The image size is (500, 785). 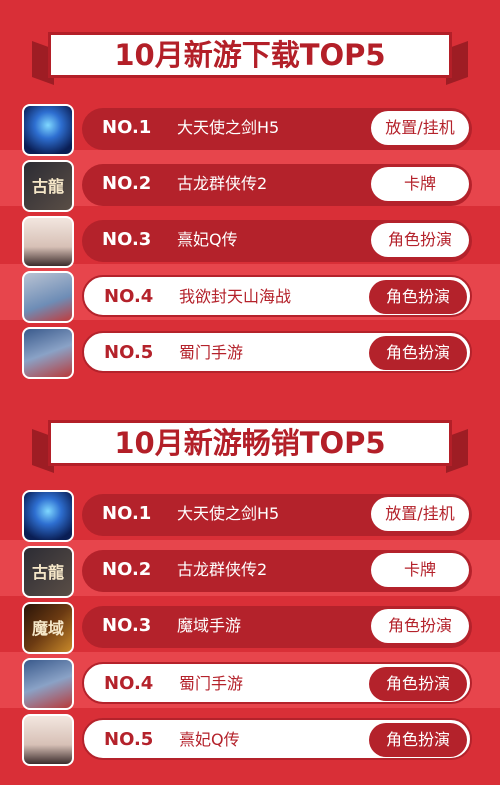 What do you see at coordinates (209, 625) in the screenshot?
I see `game-name: 魔域手游` at bounding box center [209, 625].